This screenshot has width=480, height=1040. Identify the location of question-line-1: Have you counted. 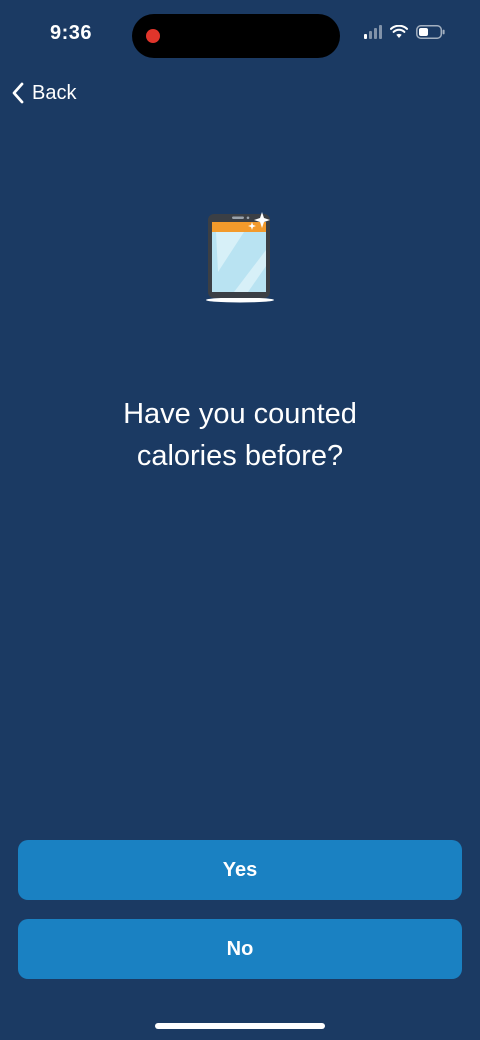
(240, 414).